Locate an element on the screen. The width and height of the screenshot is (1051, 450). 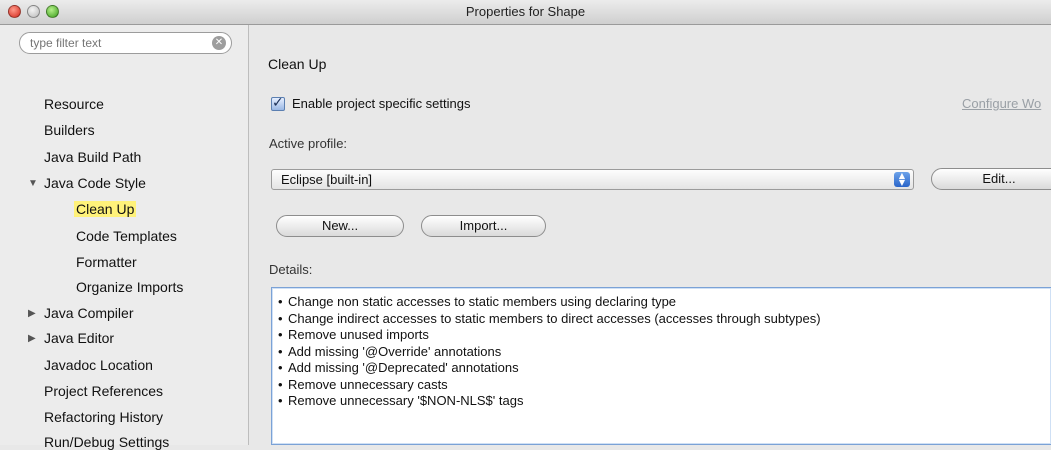
sidebar-item-builders: Builders is located at coordinates (69, 130).